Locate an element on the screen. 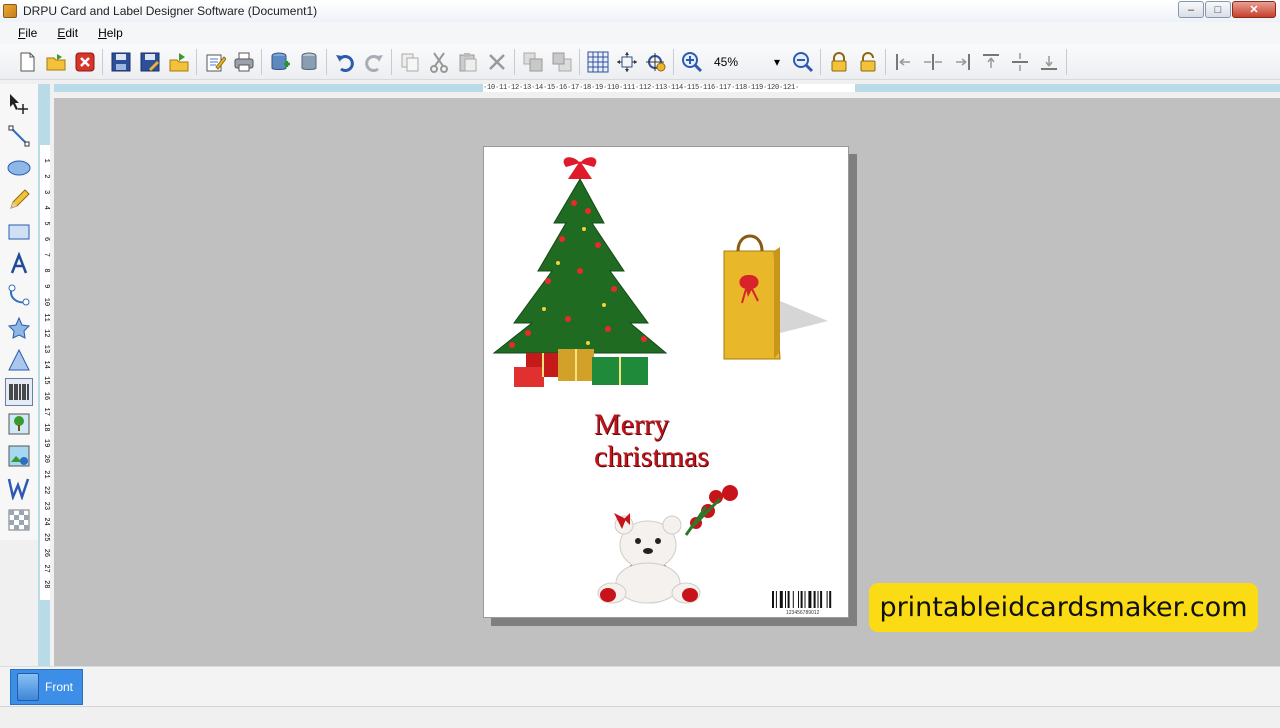  maximize-button: □ is located at coordinates (1218, 9).